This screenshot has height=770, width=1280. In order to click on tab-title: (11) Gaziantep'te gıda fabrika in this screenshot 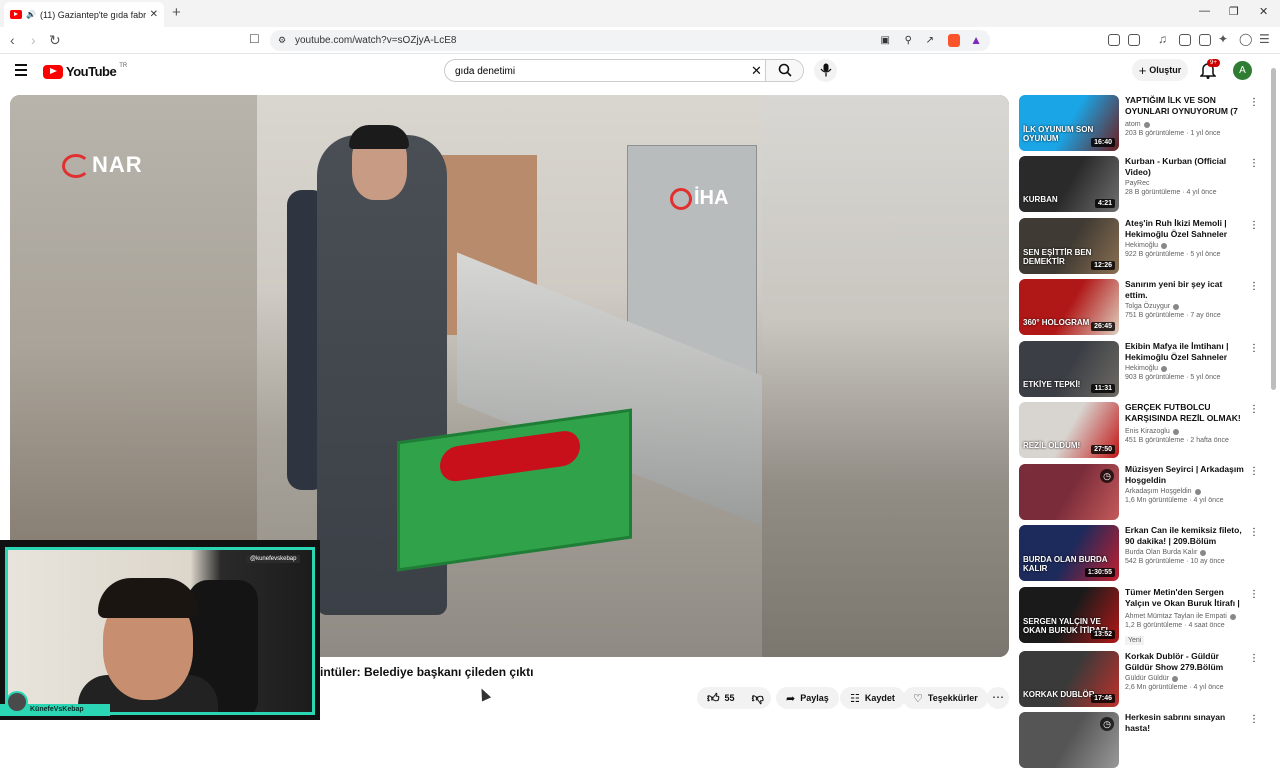, I will do `click(92, 14)`.